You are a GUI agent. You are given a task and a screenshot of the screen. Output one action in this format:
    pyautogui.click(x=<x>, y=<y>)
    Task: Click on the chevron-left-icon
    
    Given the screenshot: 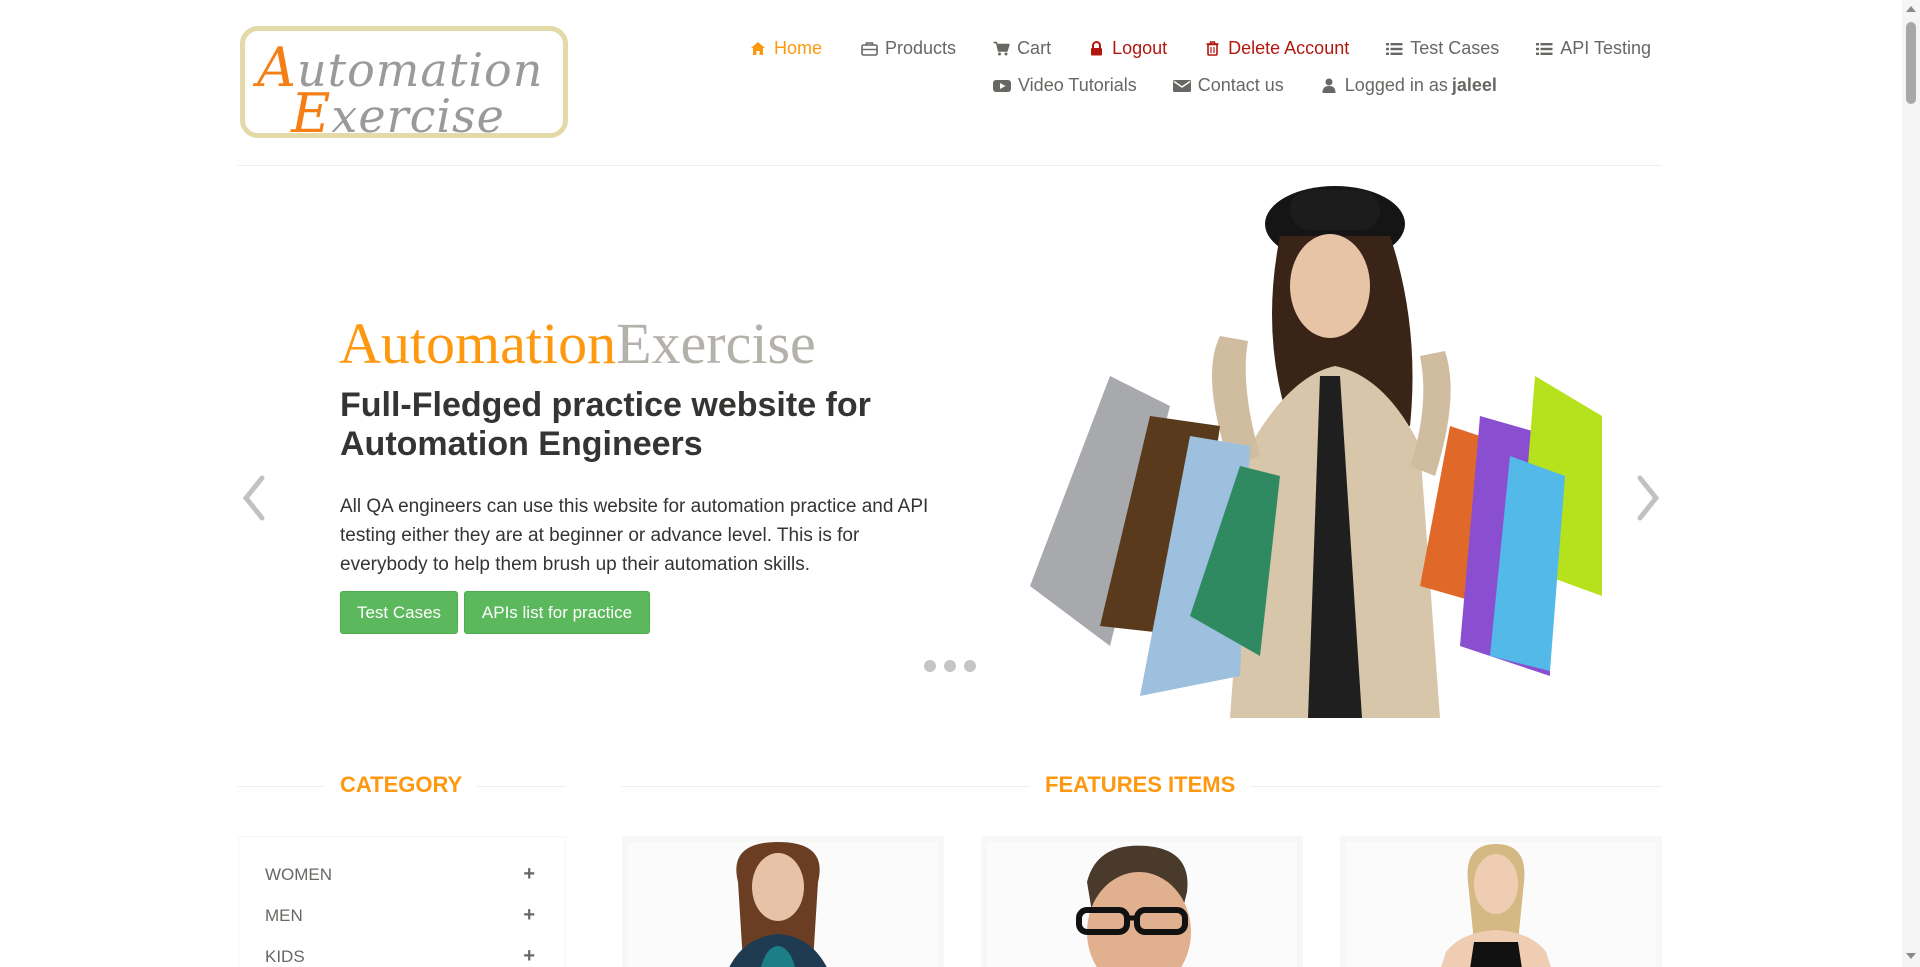 What is the action you would take?
    pyautogui.click(x=253, y=498)
    